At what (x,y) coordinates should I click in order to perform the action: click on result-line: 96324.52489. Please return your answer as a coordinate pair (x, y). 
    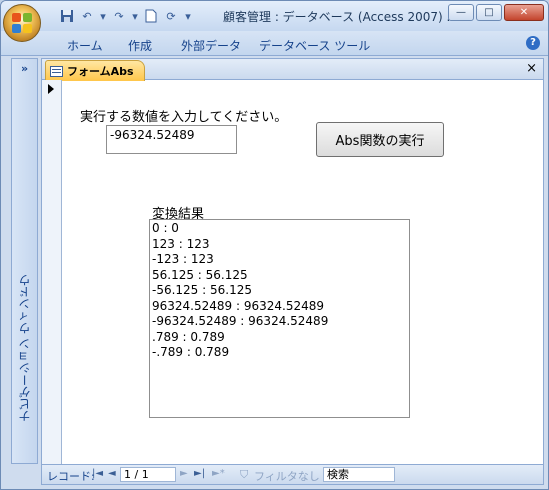
    Looking at the image, I should click on (238, 305).